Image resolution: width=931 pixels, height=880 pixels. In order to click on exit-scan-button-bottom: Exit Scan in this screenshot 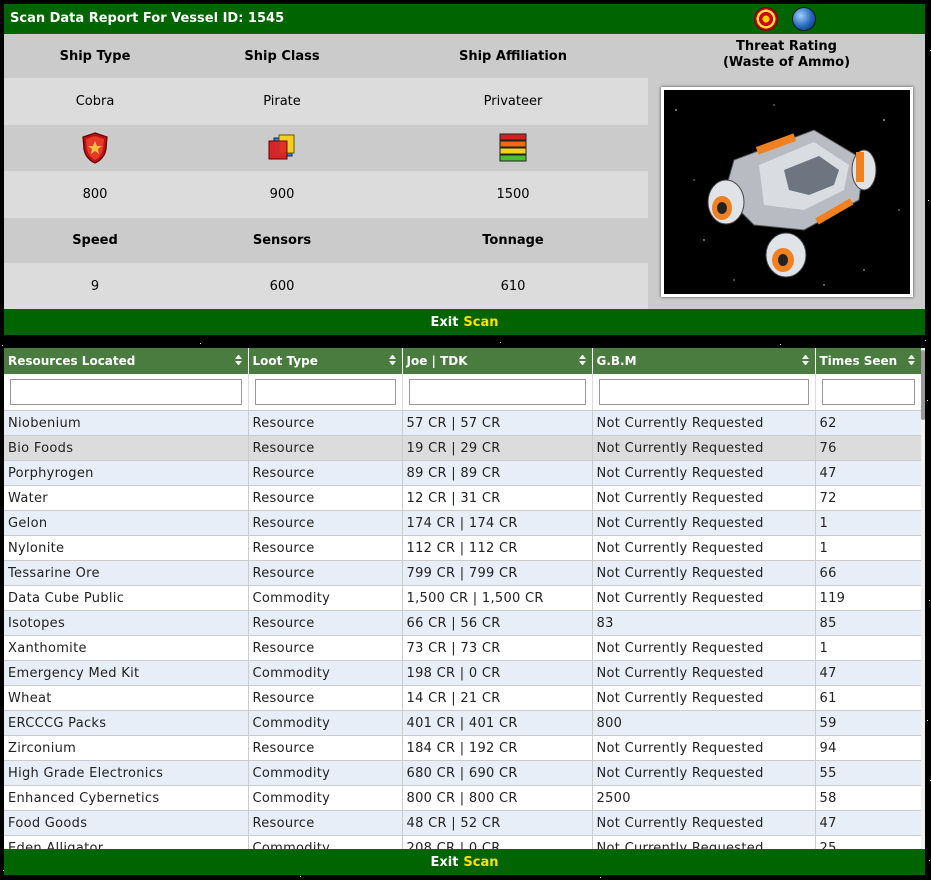, I will do `click(464, 862)`.